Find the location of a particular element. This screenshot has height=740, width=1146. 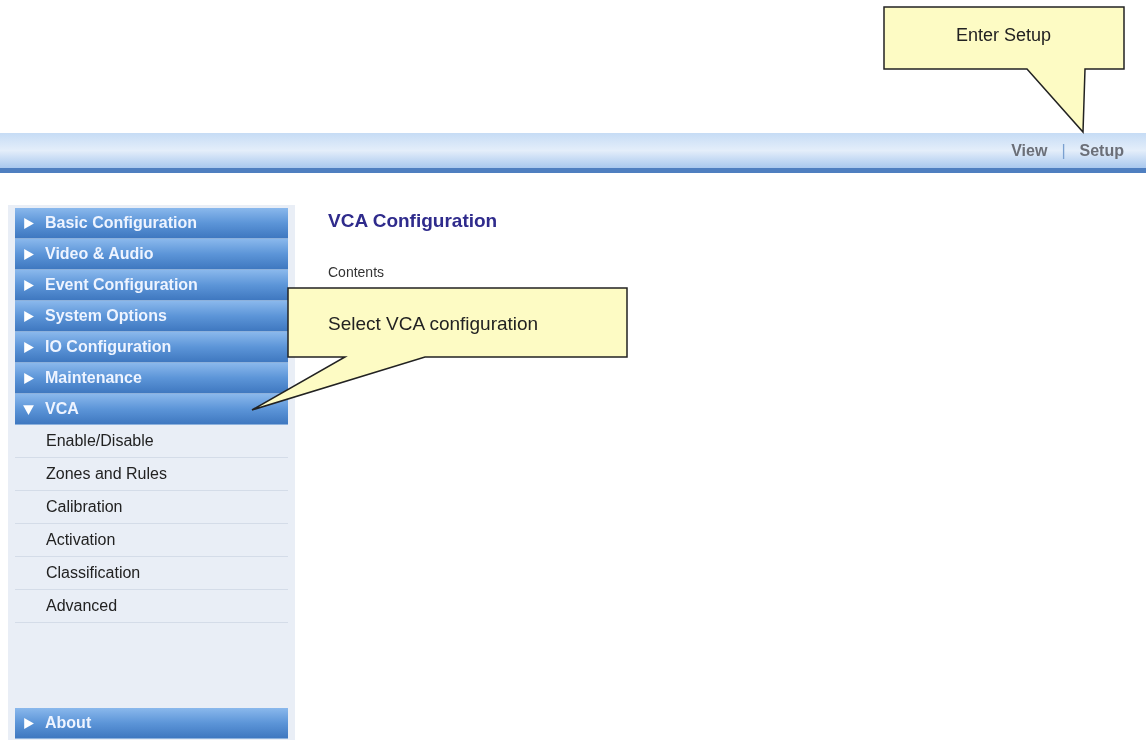

contents-label: Contents is located at coordinates (357, 272).